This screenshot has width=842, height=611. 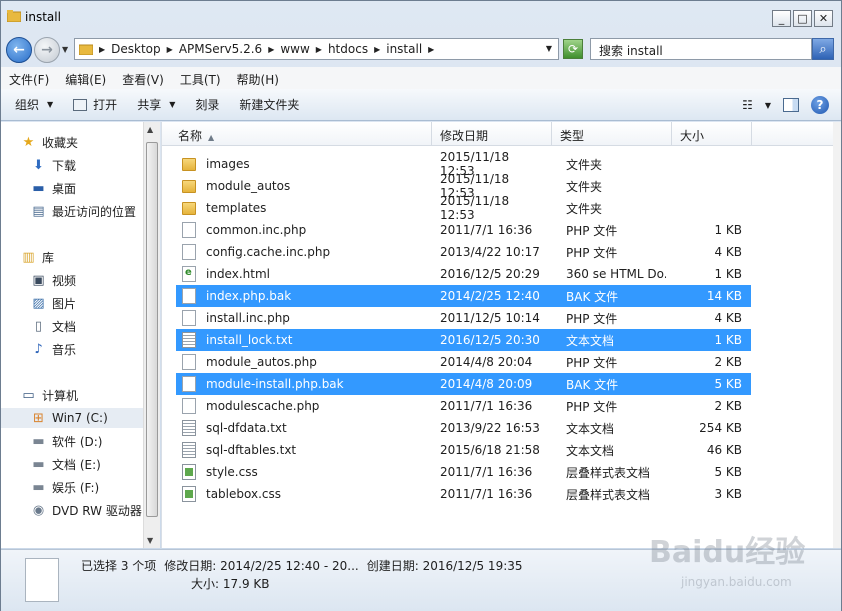 What do you see at coordinates (802, 18) in the screenshot?
I see `maximize-button: □` at bounding box center [802, 18].